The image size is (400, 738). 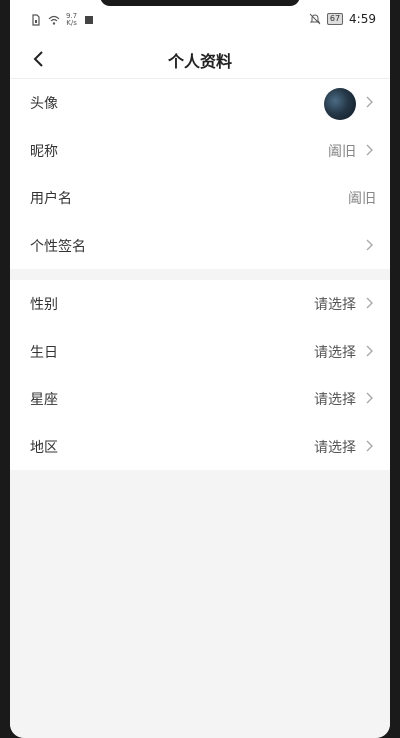 I want to click on navigation-bar: 个人资料, so click(x=200, y=59).